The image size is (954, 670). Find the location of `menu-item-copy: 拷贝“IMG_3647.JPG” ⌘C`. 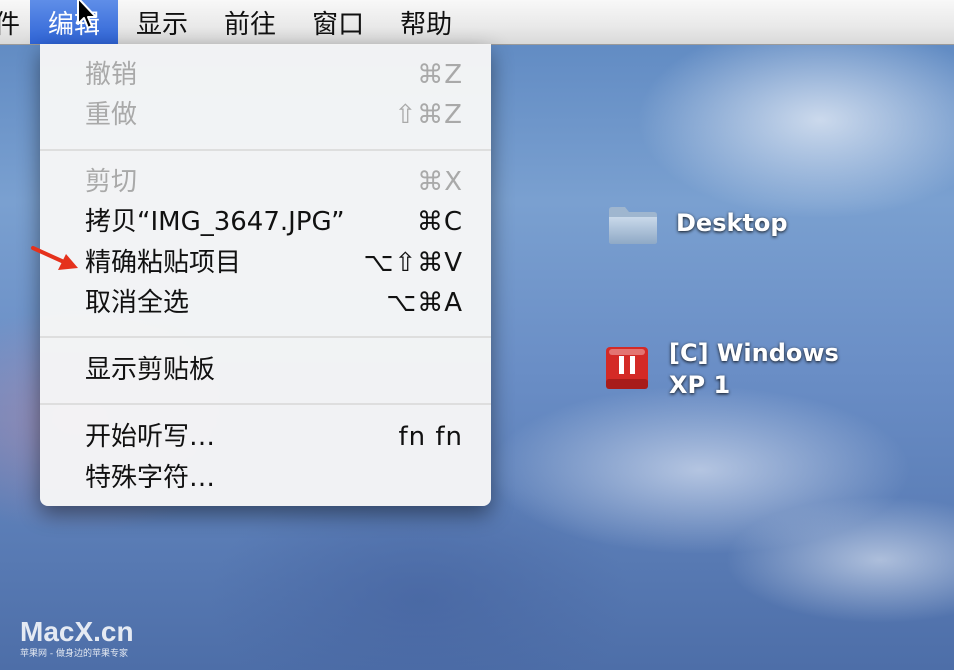

menu-item-copy: 拷贝“IMG_3647.JPG” ⌘C is located at coordinates (265, 222).